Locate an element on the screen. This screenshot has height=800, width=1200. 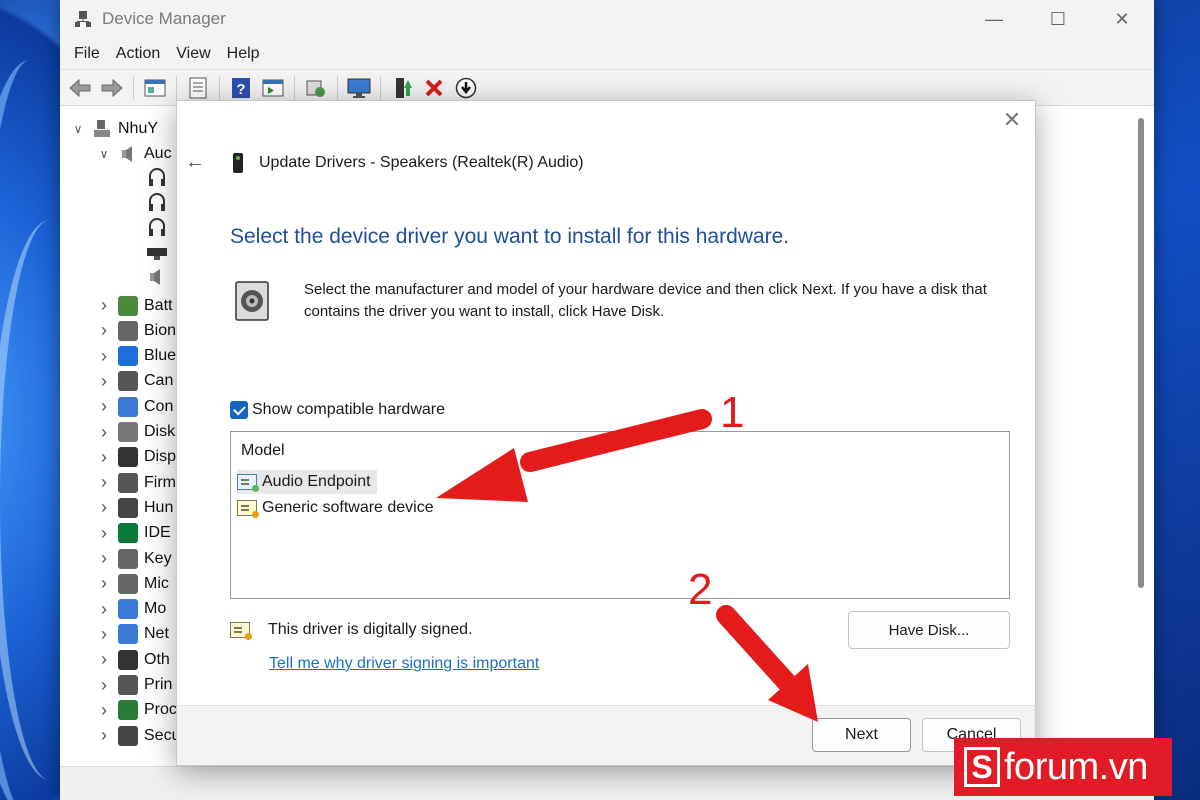
window-title: Device Manager is located at coordinates (164, 18).